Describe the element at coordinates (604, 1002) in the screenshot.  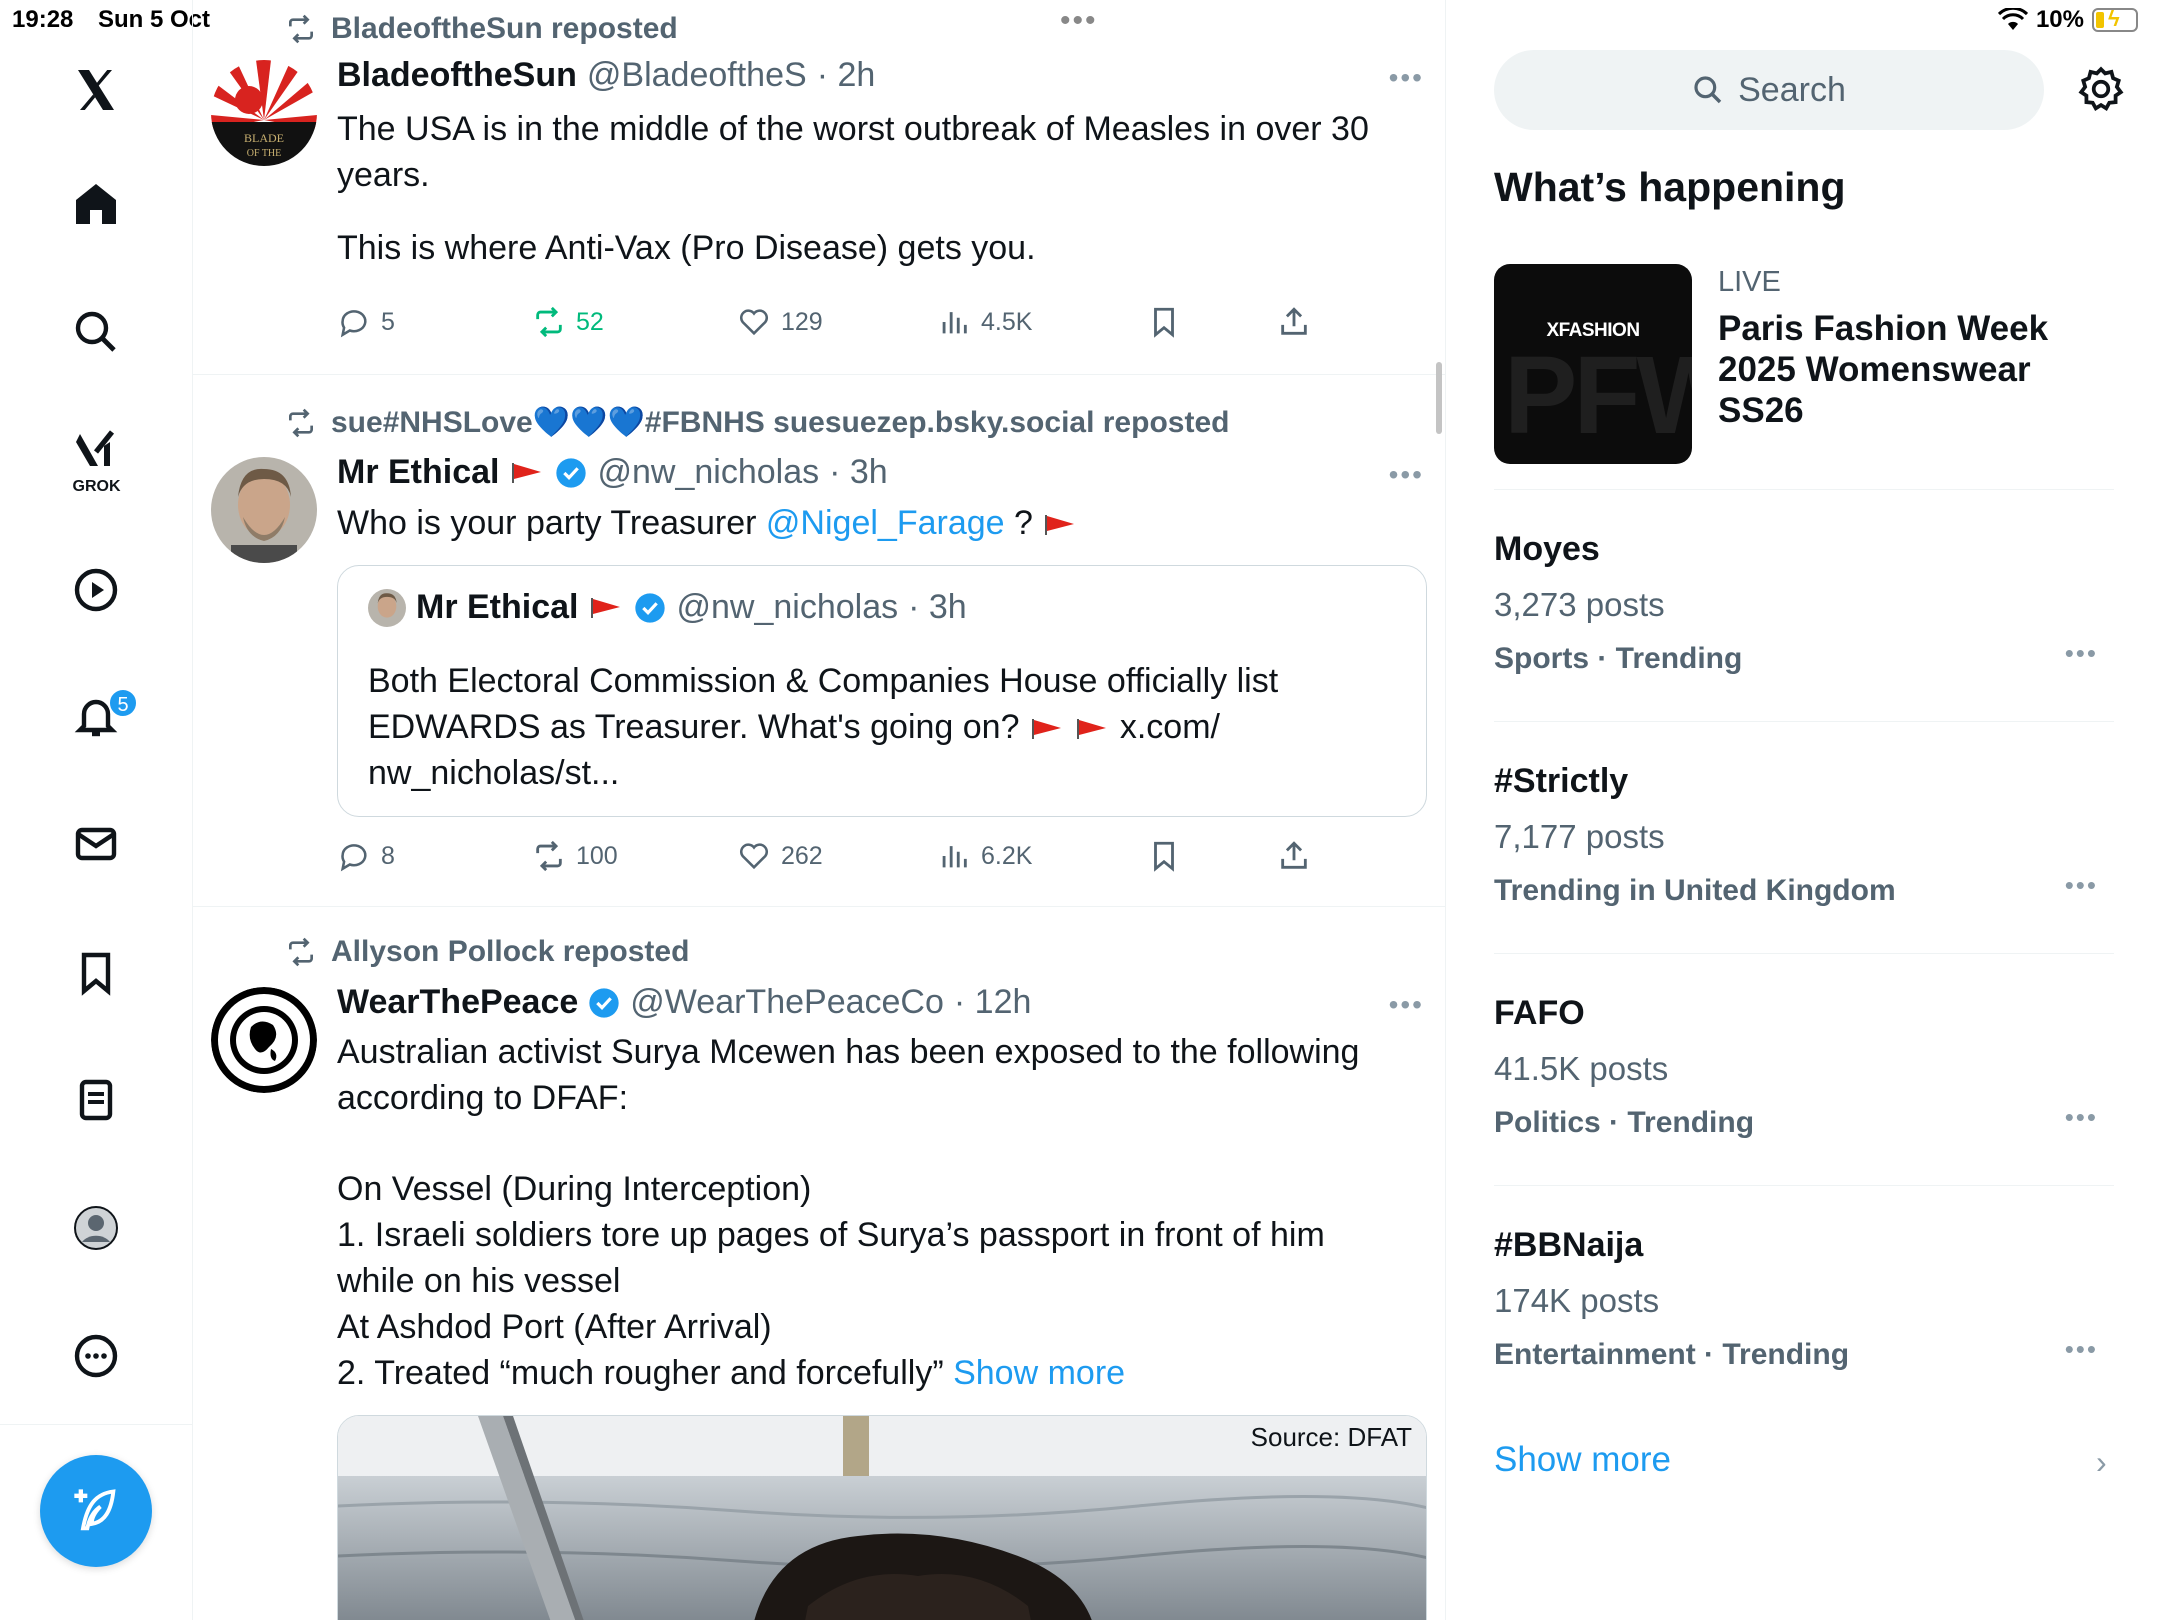
I see `verified-icon` at that location.